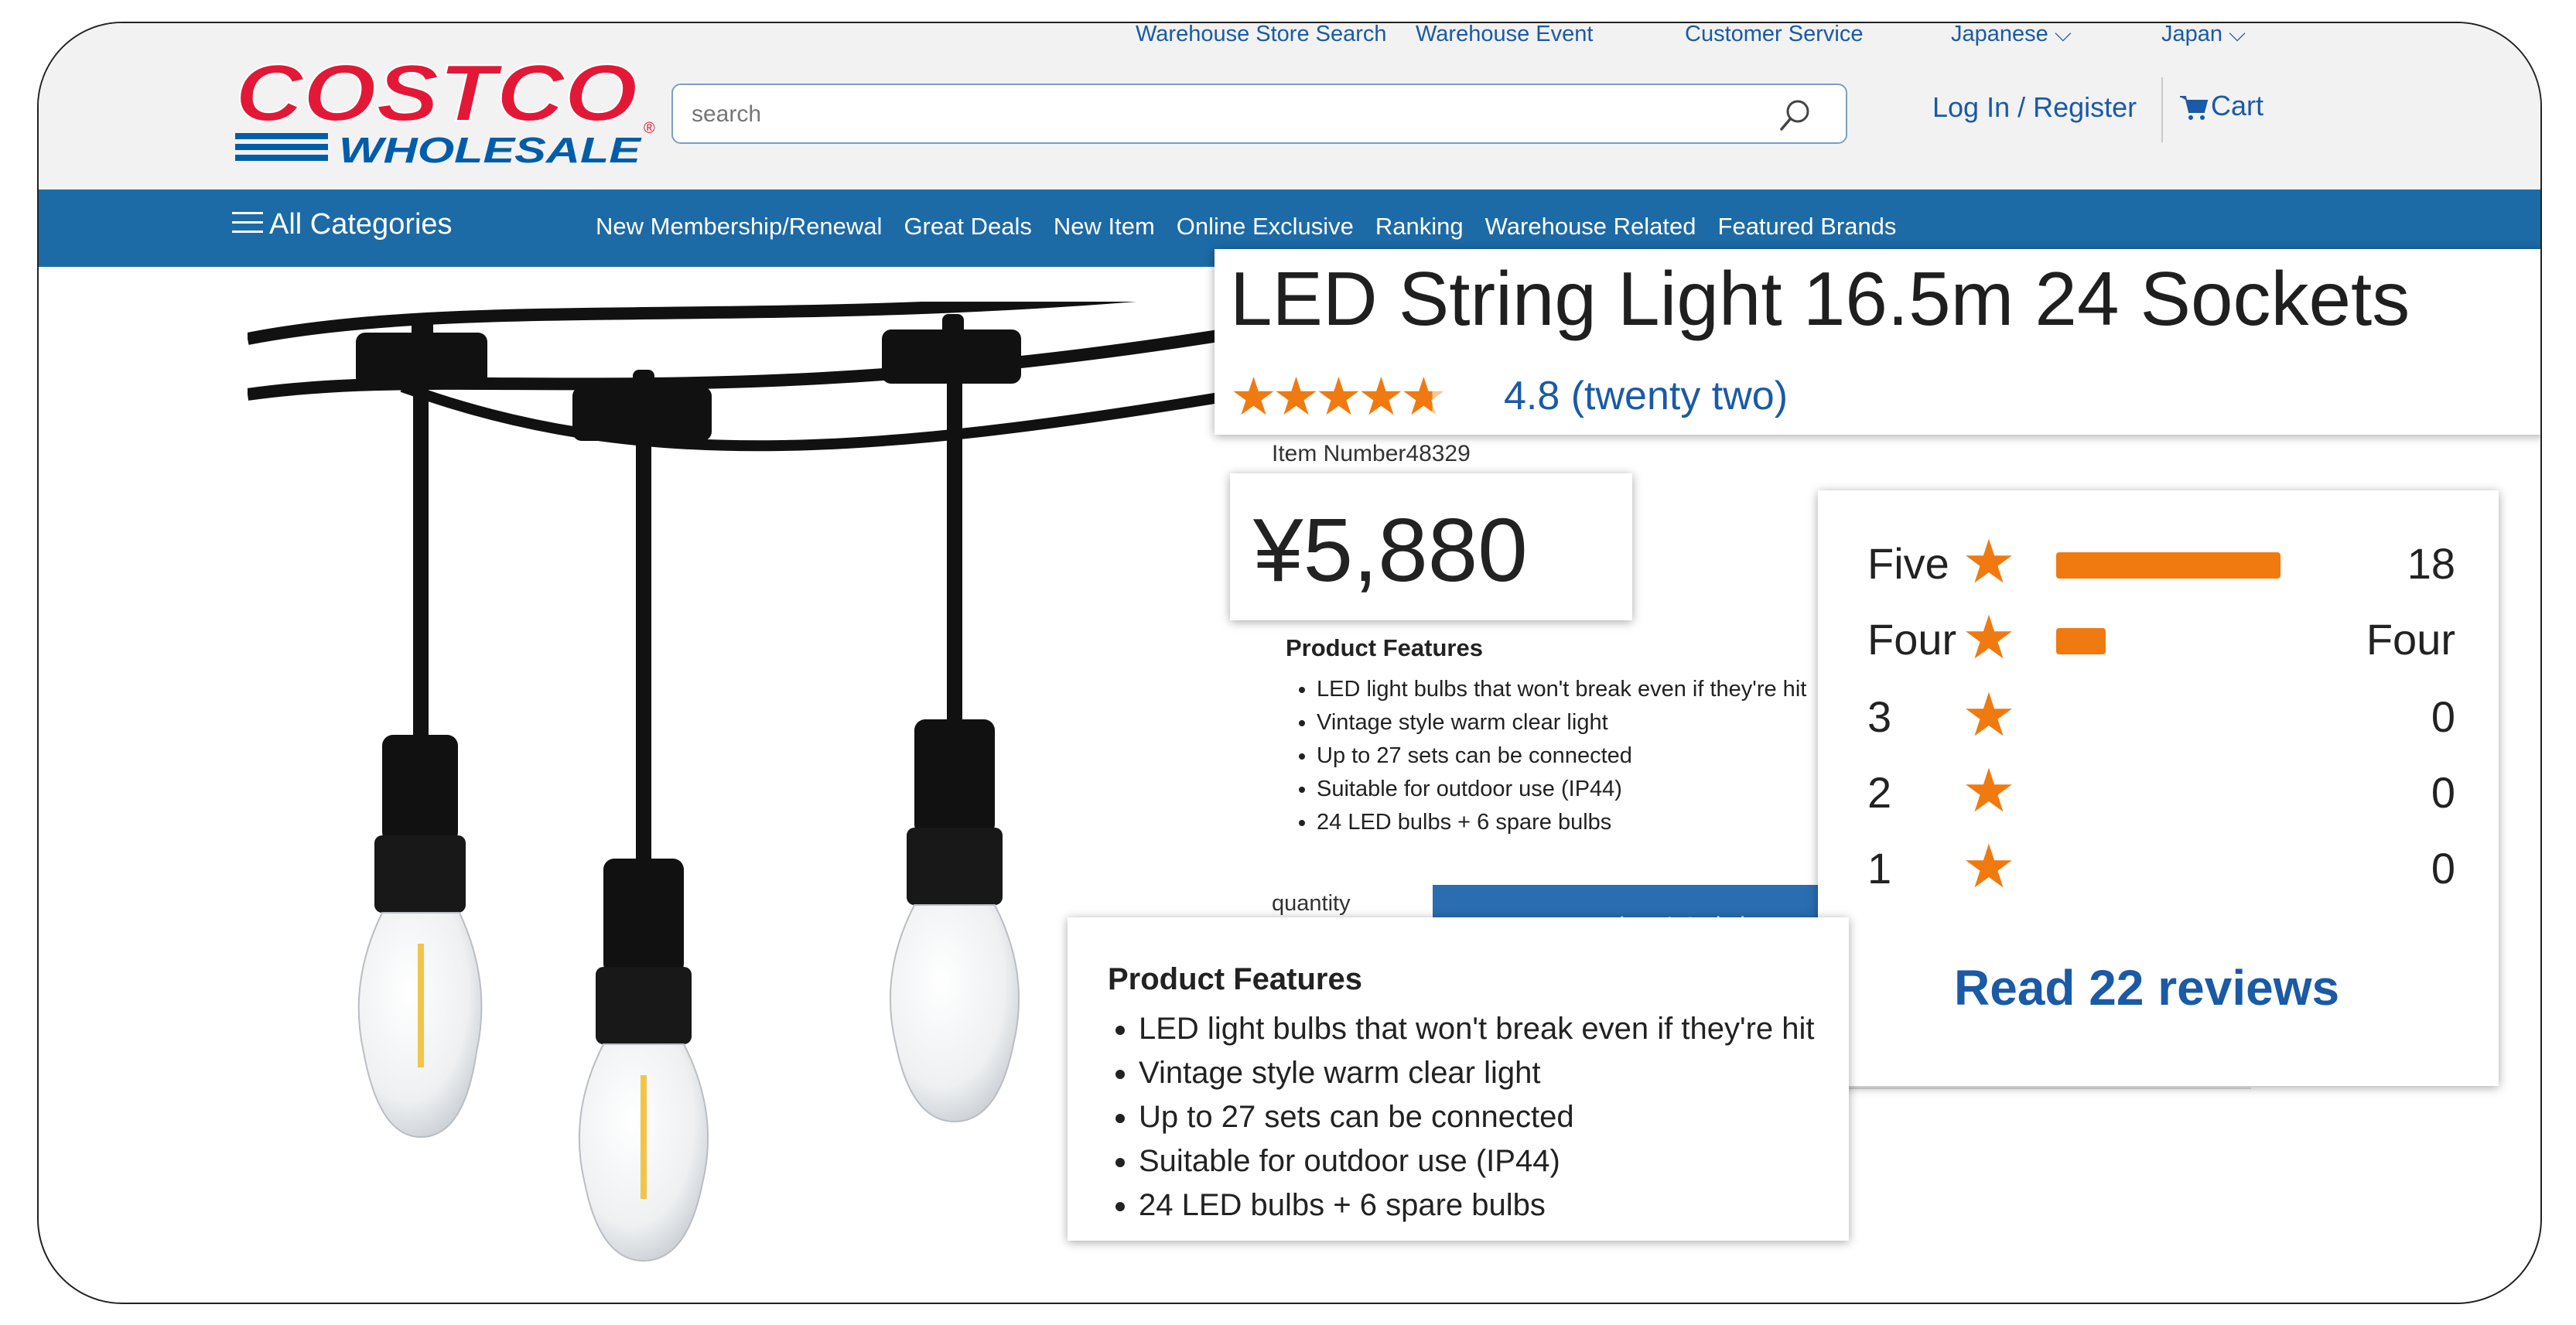  I want to click on product-price: ¥5,880, so click(1390, 550).